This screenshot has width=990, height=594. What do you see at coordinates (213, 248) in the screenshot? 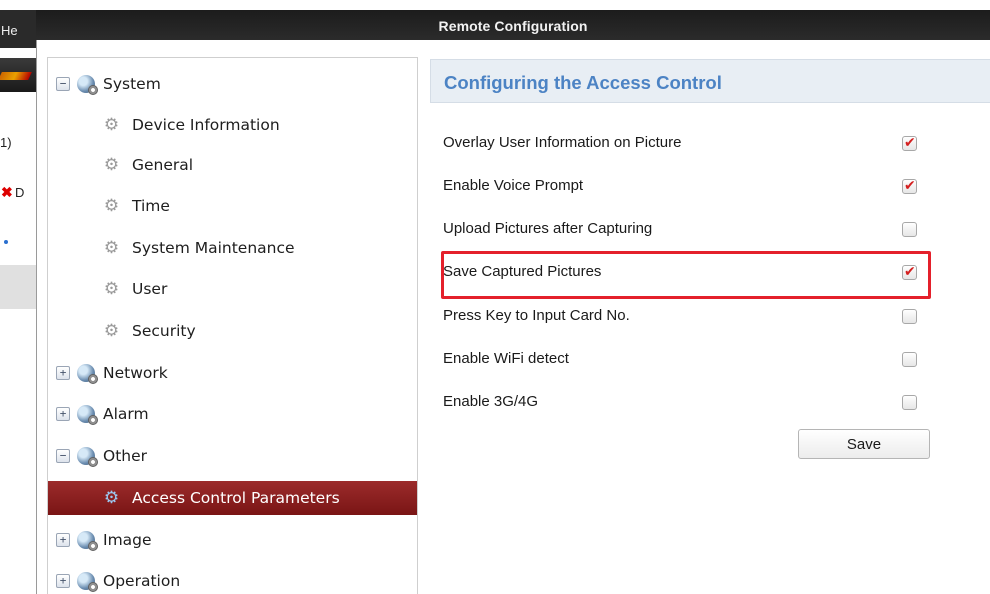
I see `tree-item-label: System Maintenance` at bounding box center [213, 248].